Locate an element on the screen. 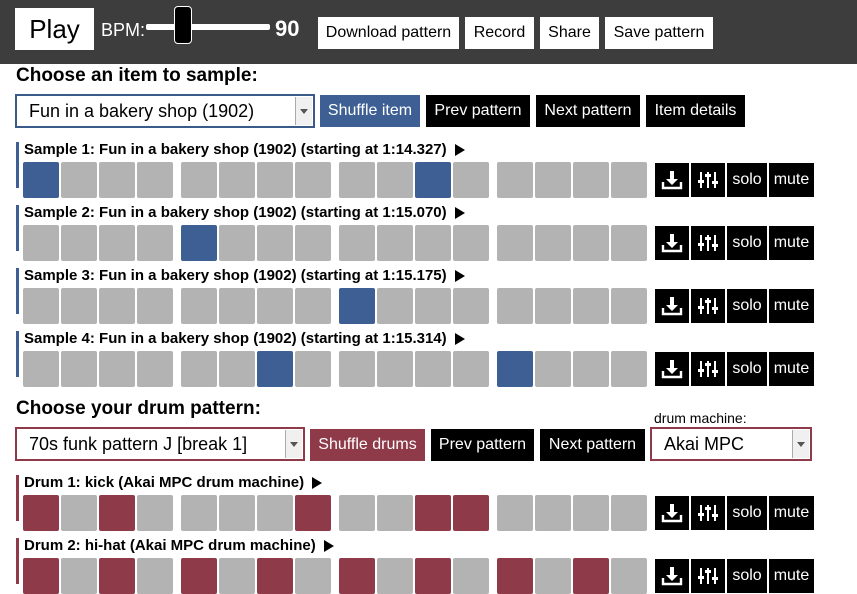  item-prev-pattern-button: Prev pattern is located at coordinates (478, 111).